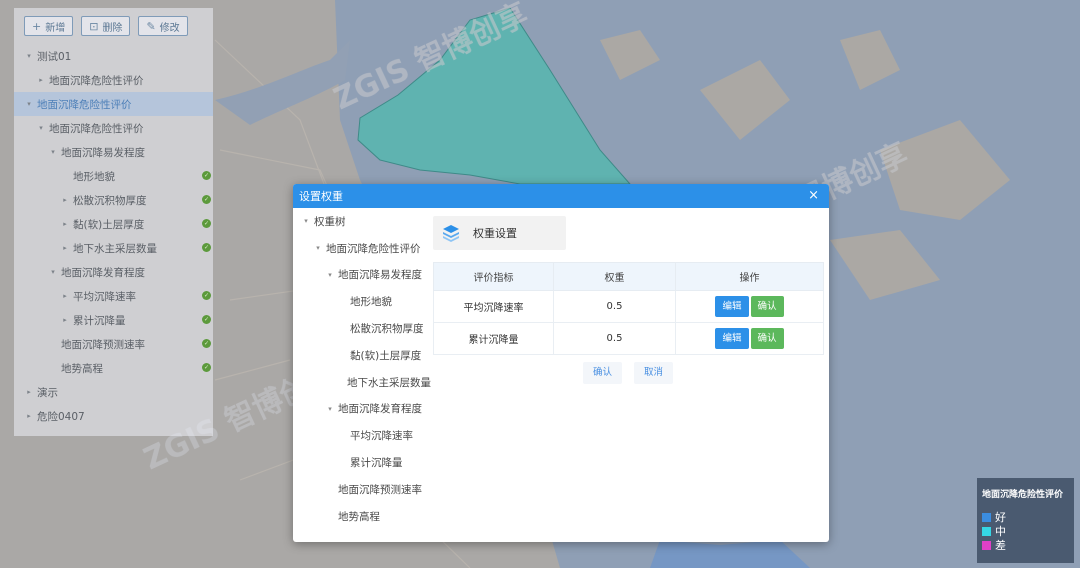  I want to click on weight-settings-header: 权重设置, so click(499, 233).